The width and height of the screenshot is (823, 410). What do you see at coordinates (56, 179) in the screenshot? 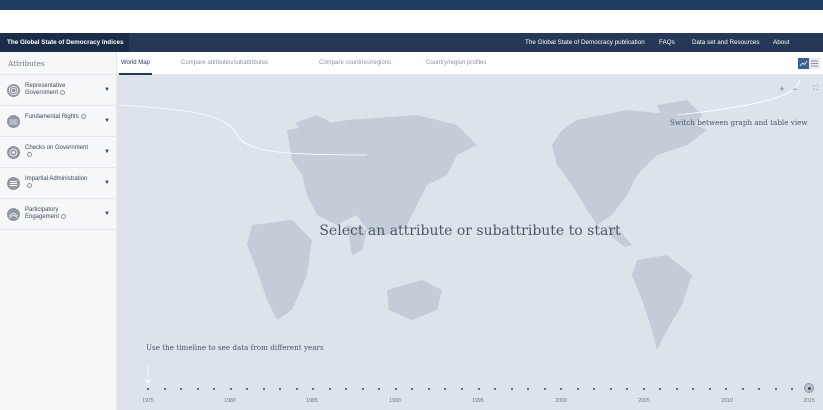
I see `attribute-label: Impartial Administration` at bounding box center [56, 179].